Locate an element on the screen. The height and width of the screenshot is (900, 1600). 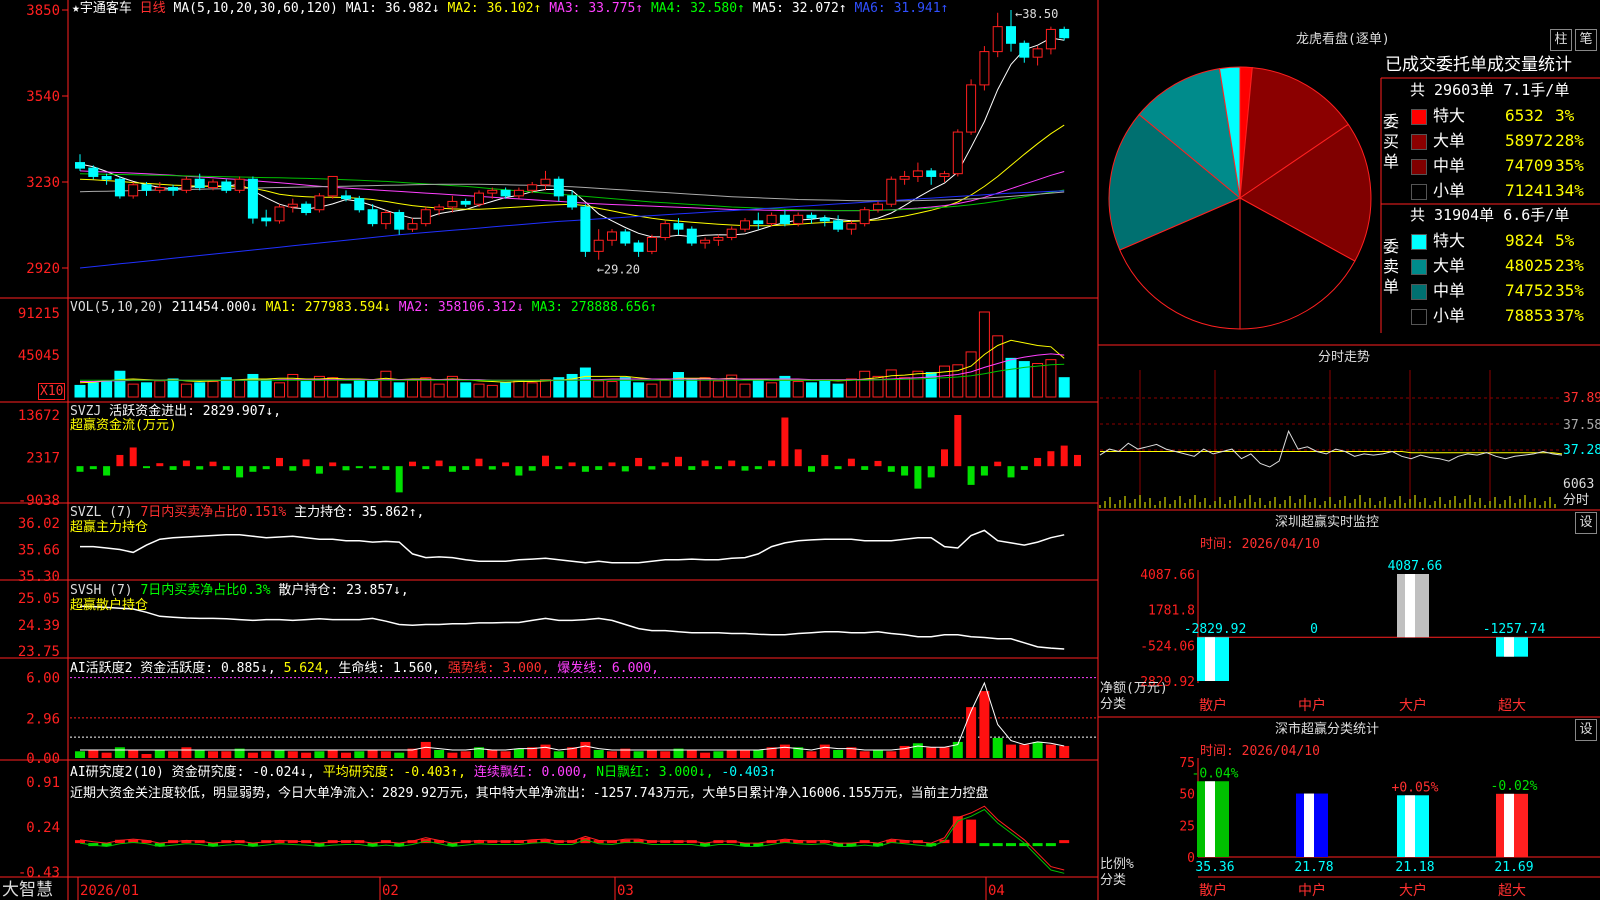
legend-value: 58972 is located at coordinates (1529, 140).